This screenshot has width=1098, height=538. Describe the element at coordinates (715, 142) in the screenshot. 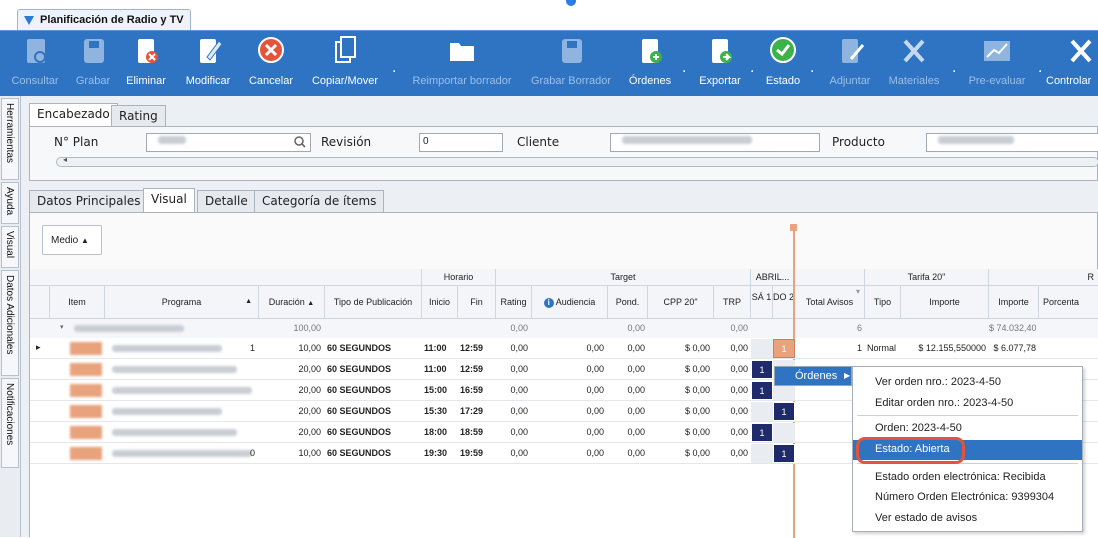

I see `cliente-field` at that location.